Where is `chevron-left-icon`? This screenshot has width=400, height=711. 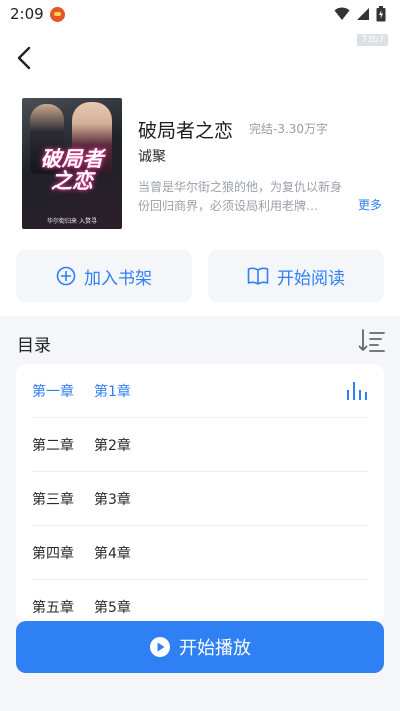 chevron-left-icon is located at coordinates (24, 58).